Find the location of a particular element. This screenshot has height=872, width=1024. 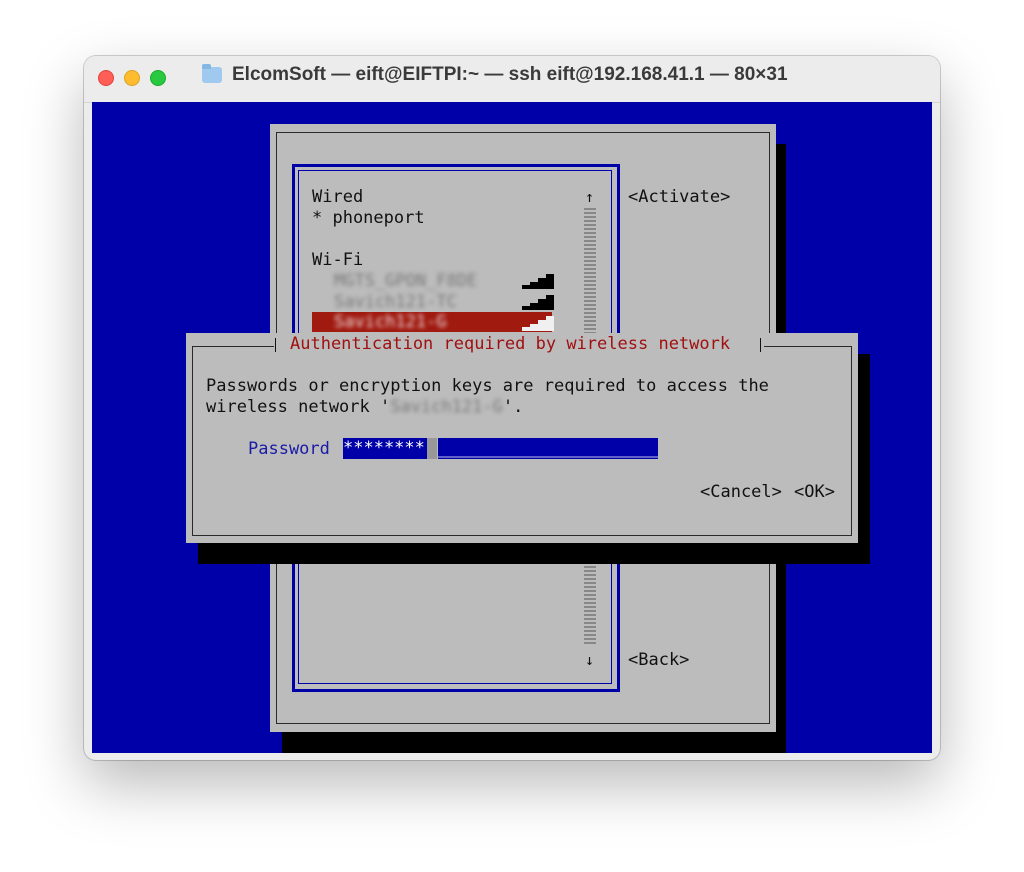

message-prefix: wireless network ' is located at coordinates (298, 407).